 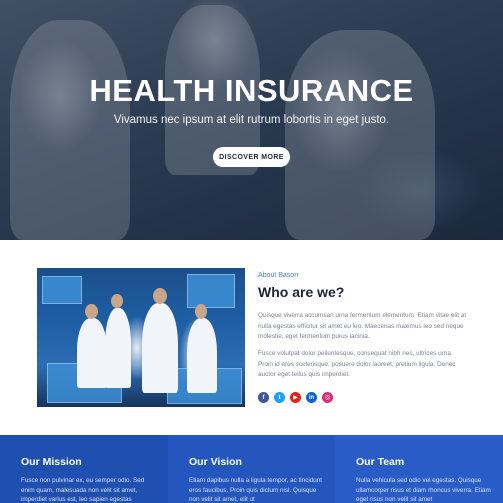 I want to click on mission-title: Our Mission, so click(x=51, y=462).